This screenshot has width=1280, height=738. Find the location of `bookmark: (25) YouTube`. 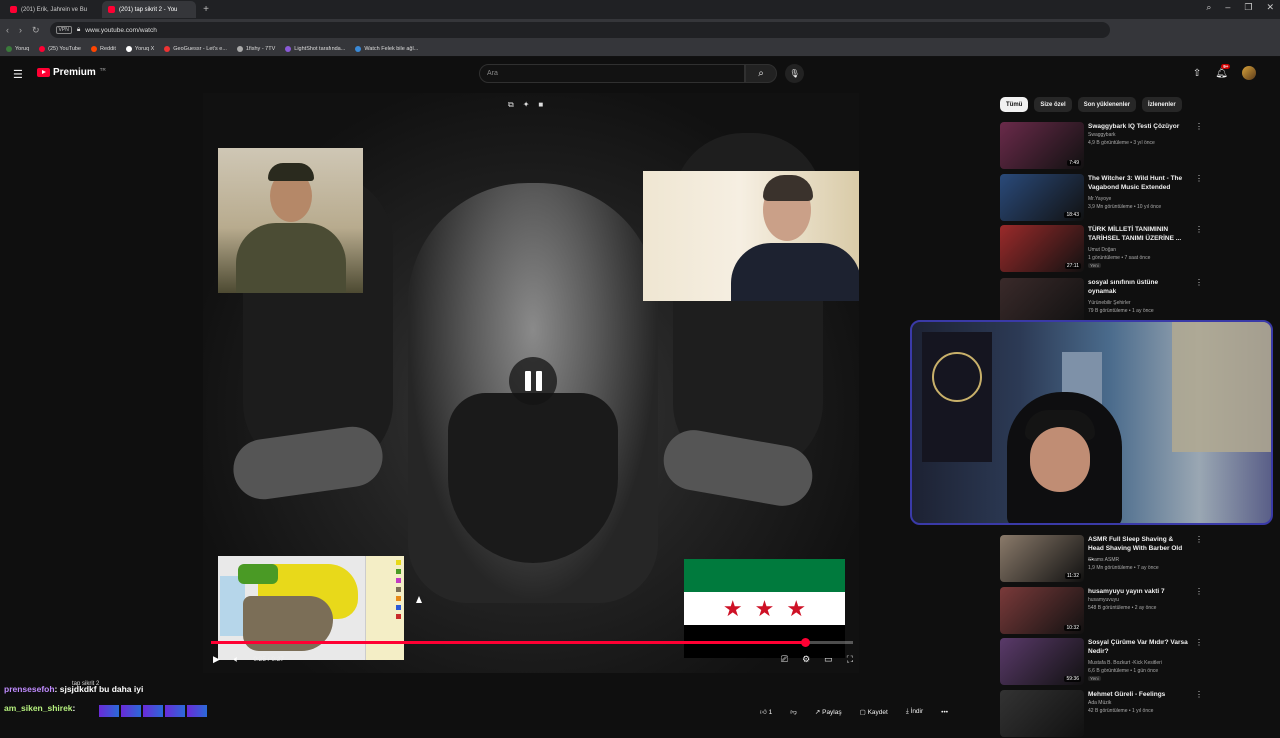

bookmark: (25) YouTube is located at coordinates (60, 48).